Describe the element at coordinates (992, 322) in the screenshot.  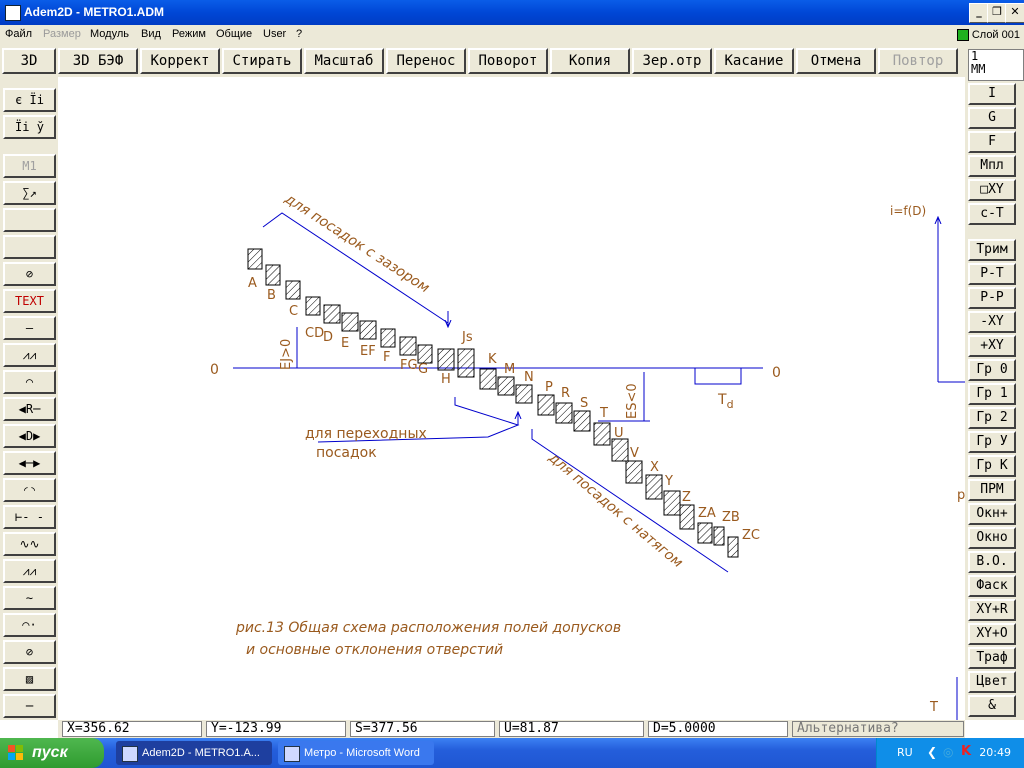
I see `rtool-minus-xy: -XY` at that location.